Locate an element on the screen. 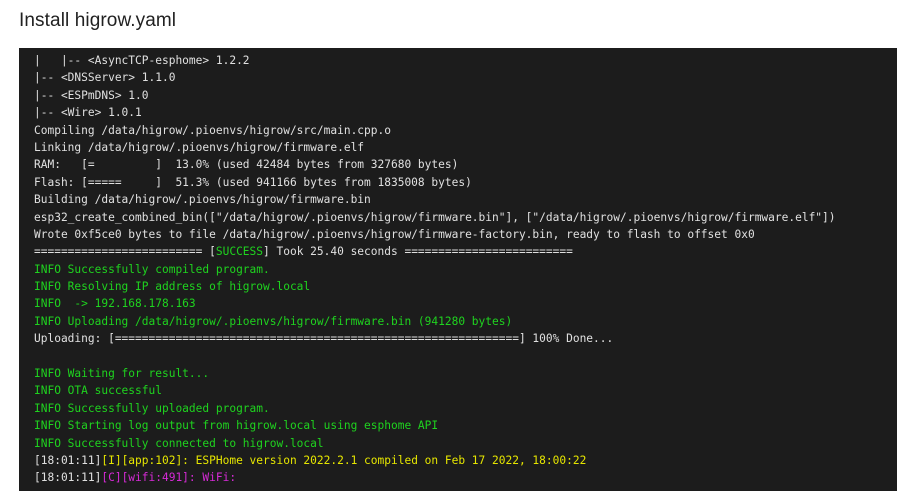 This screenshot has height=491, width=897. log-segment: INFO -> 192.168.178.163 is located at coordinates (115, 304).